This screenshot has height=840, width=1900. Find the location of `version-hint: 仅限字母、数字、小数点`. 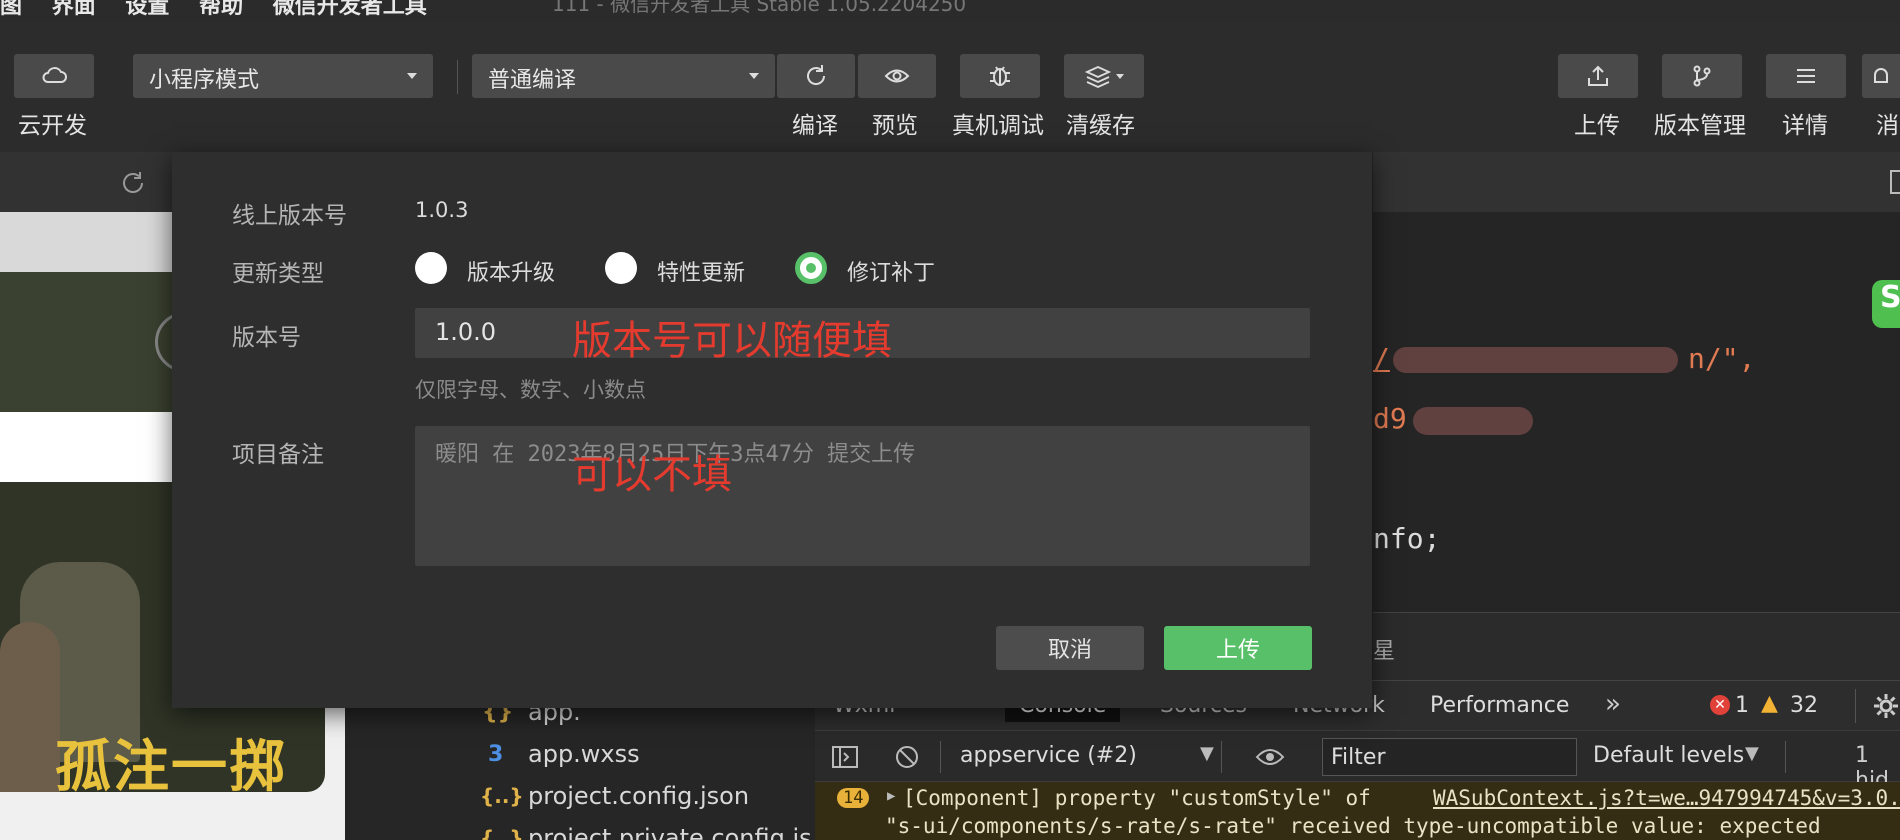

version-hint: 仅限字母、数字、小数点 is located at coordinates (530, 390).